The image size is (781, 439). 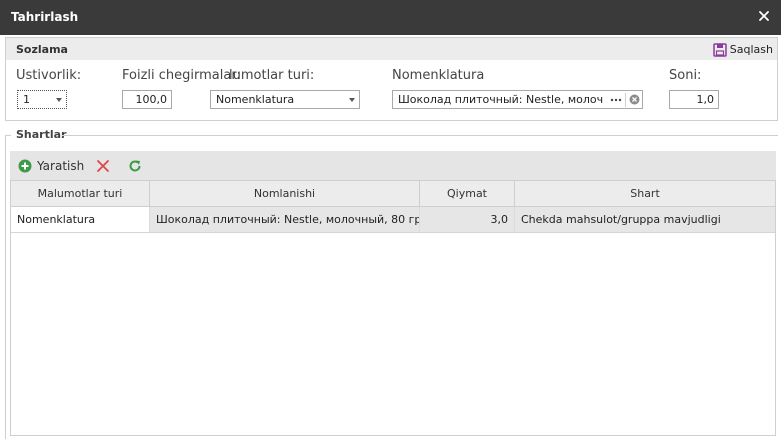 I want to click on window-titlebar: Tahrirlash, so click(x=390, y=17).